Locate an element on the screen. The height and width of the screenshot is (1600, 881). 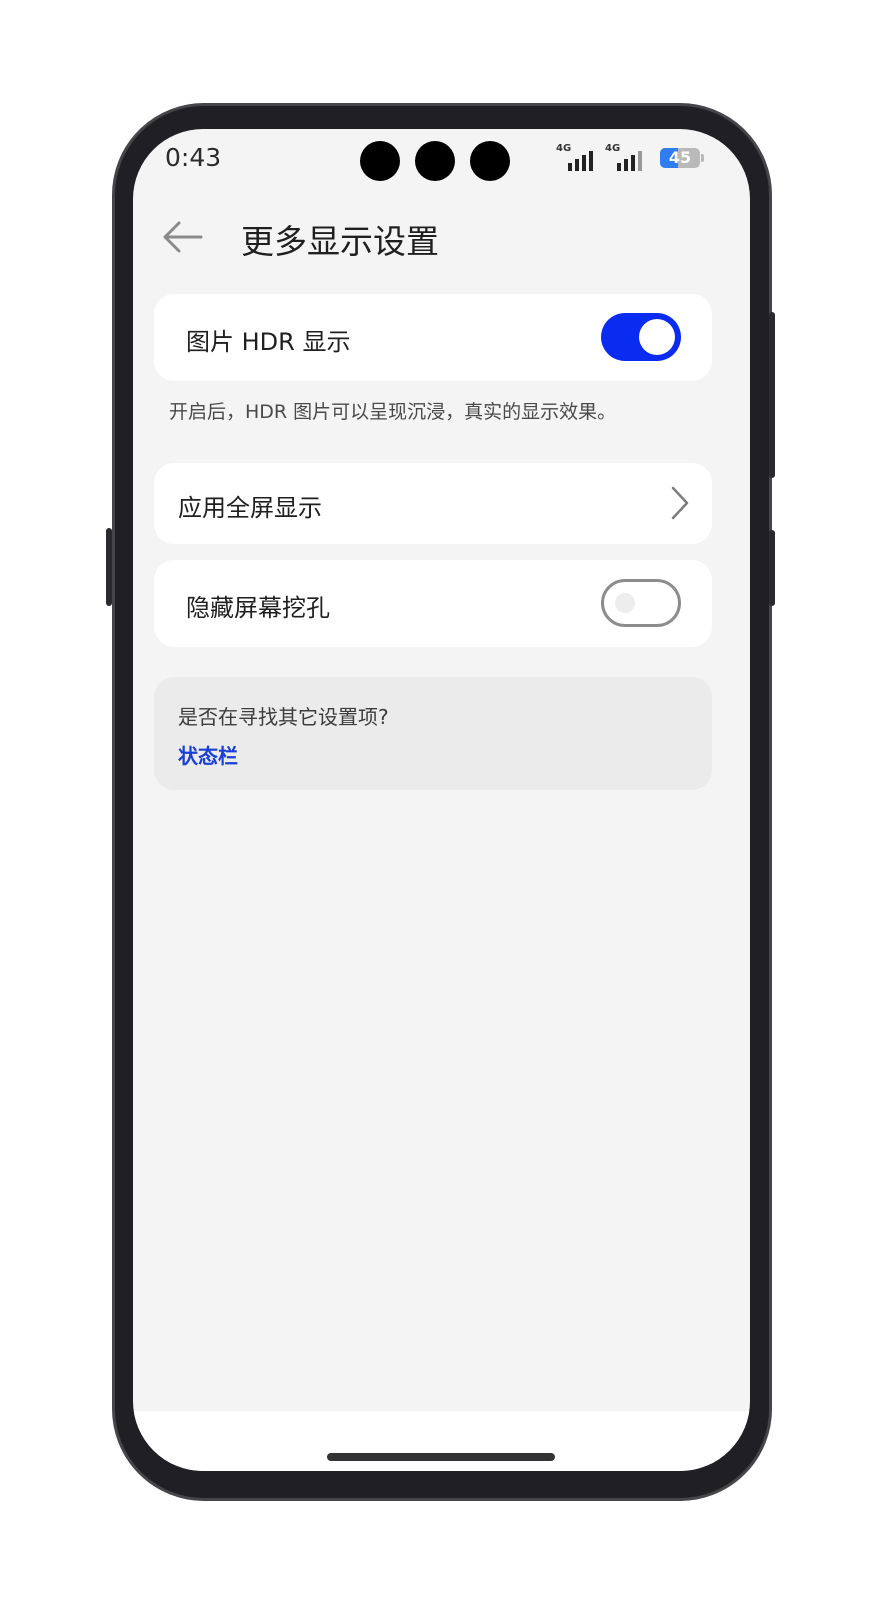
bottom-bar is located at coordinates (441, 1441).